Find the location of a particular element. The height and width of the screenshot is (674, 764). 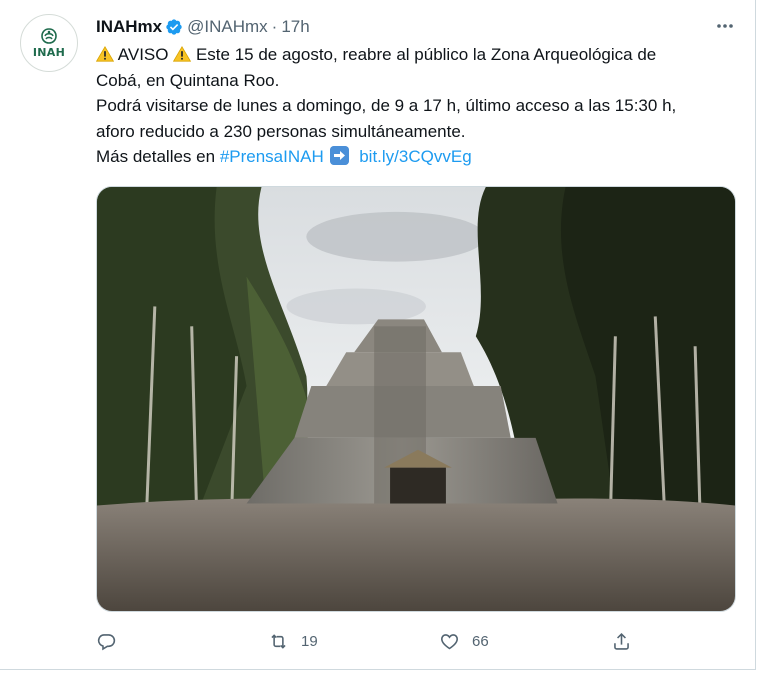

avatar-text: INAH is located at coordinates (49, 52).